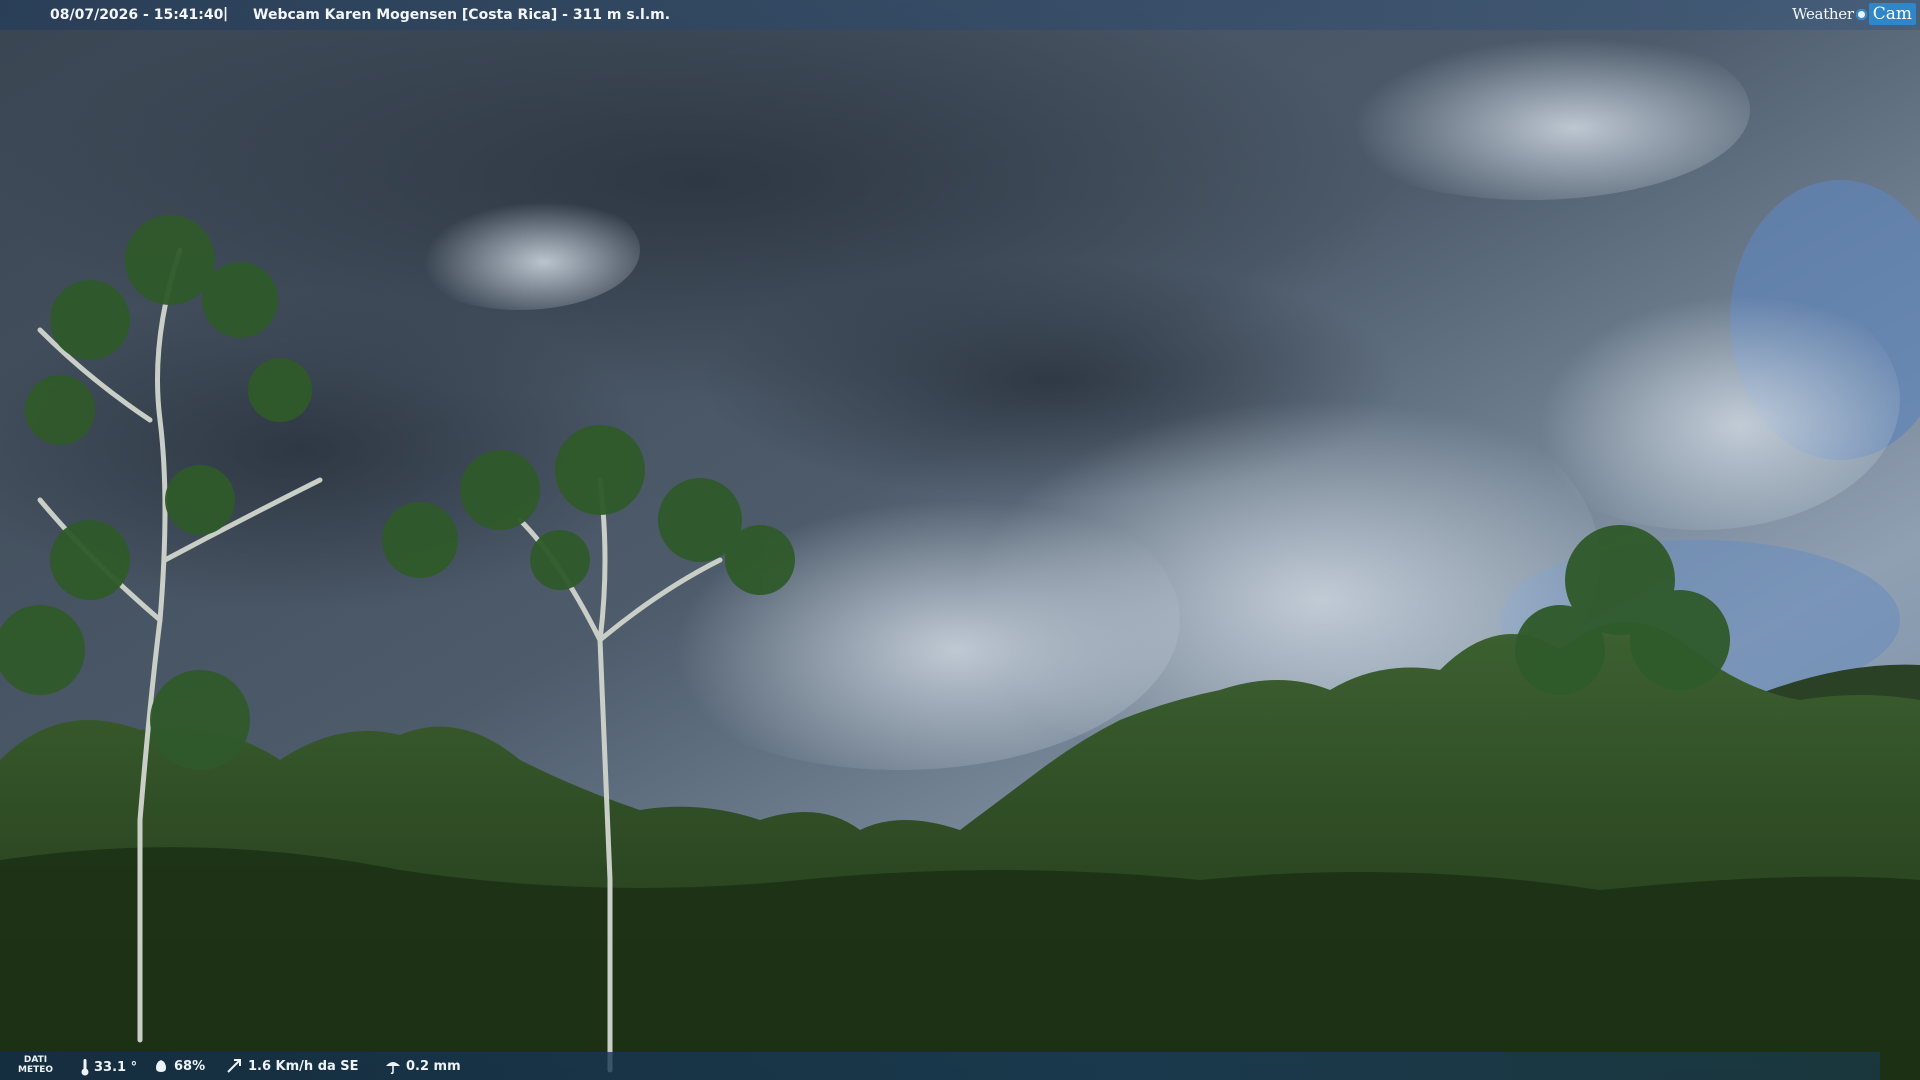 The height and width of the screenshot is (1080, 1920). Describe the element at coordinates (190, 1066) in the screenshot. I see `humidity-value: 68%` at that location.